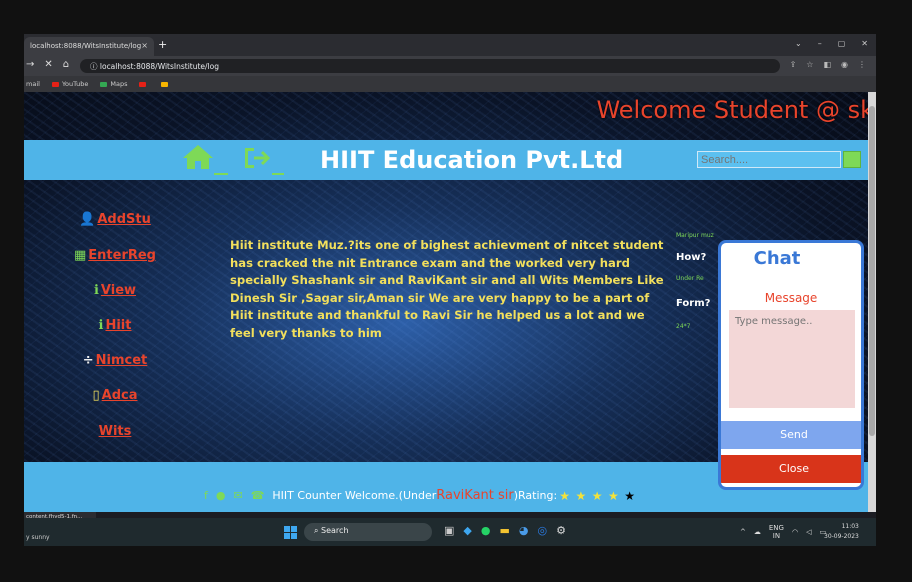 The width and height of the screenshot is (912, 582). I want to click on language-indicator: ENG IN, so click(776, 532).